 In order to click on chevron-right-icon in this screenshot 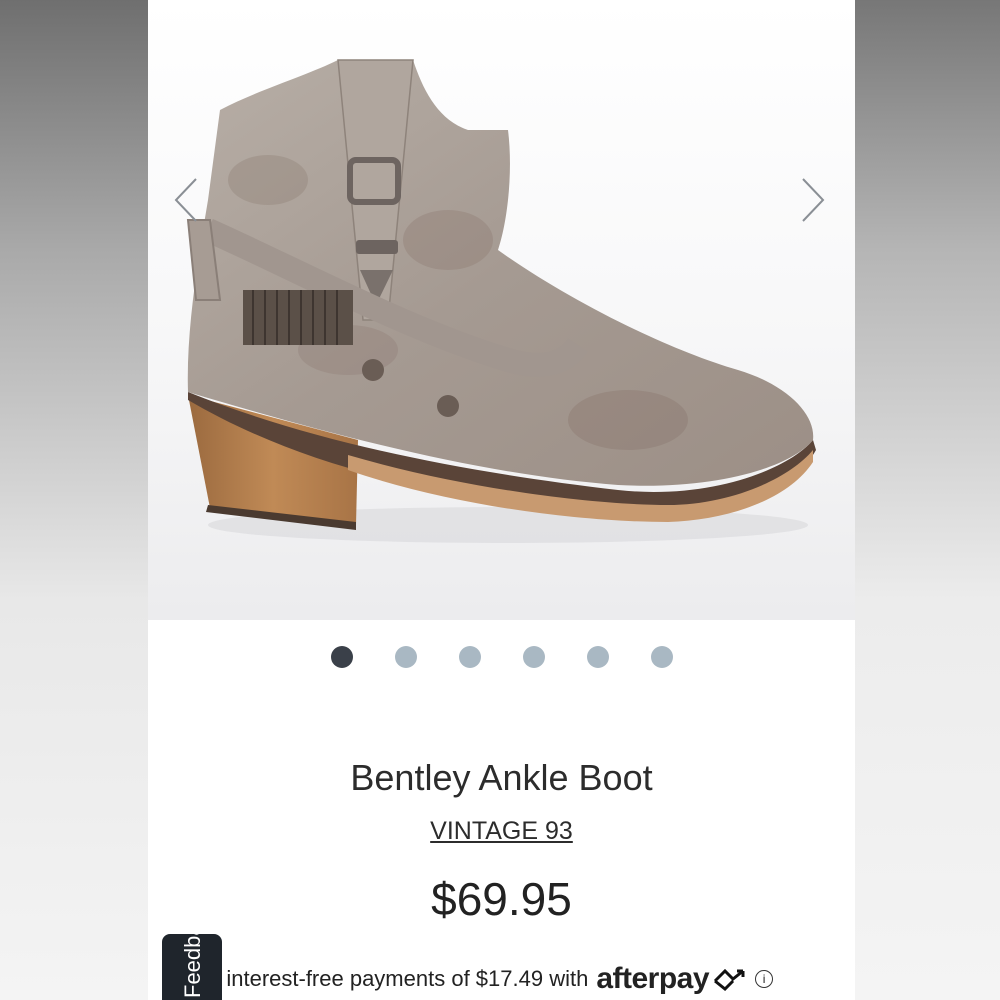, I will do `click(813, 200)`.